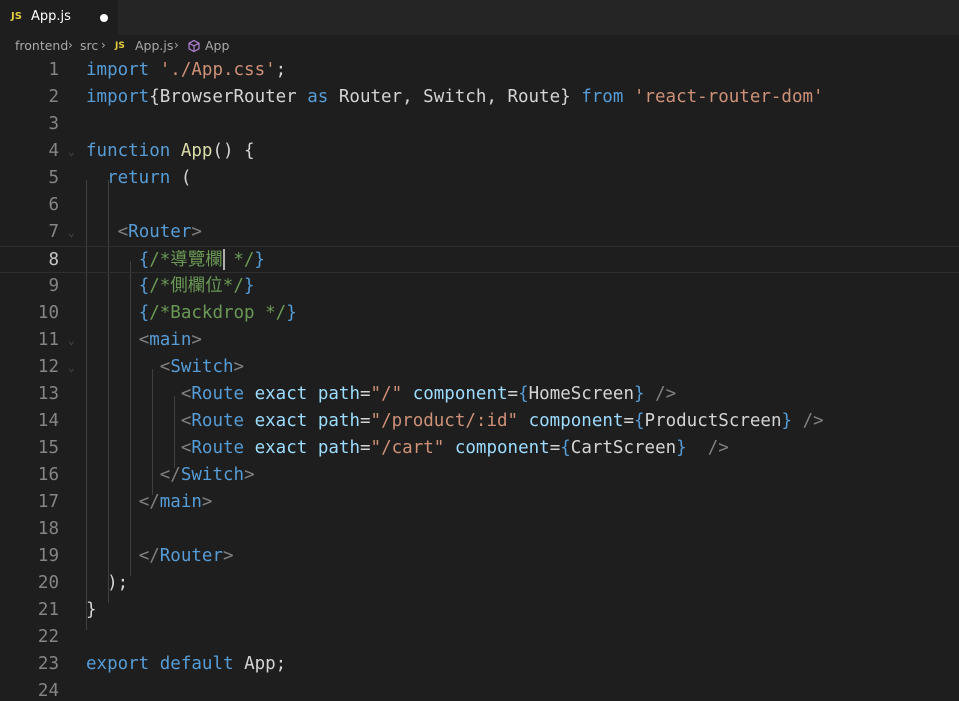 This screenshot has height=701, width=959. I want to click on editor-tab-strip: JS App.js, so click(479, 17).